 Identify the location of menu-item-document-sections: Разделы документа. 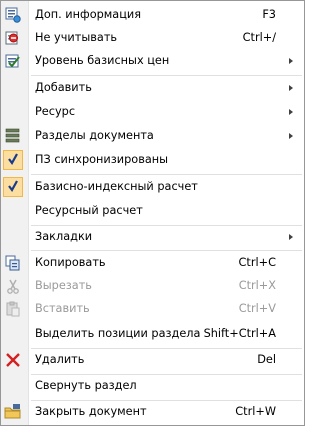
(152, 136).